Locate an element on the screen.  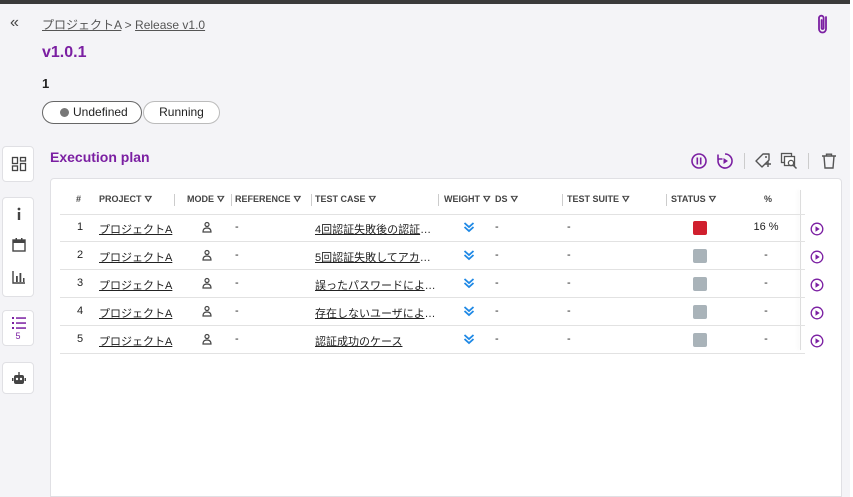
row-test-case-link: 認証成功のケース is located at coordinates (378, 341).